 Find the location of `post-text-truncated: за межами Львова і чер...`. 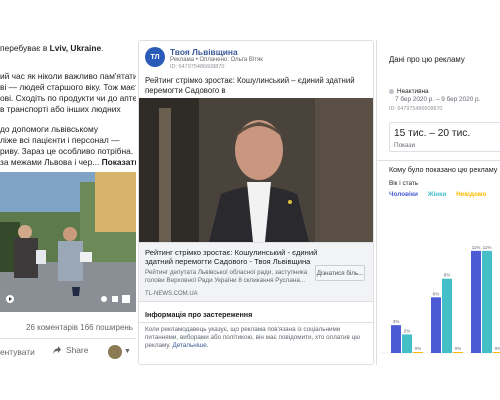

post-text-truncated: за межами Львова і чер... is located at coordinates (50, 162).